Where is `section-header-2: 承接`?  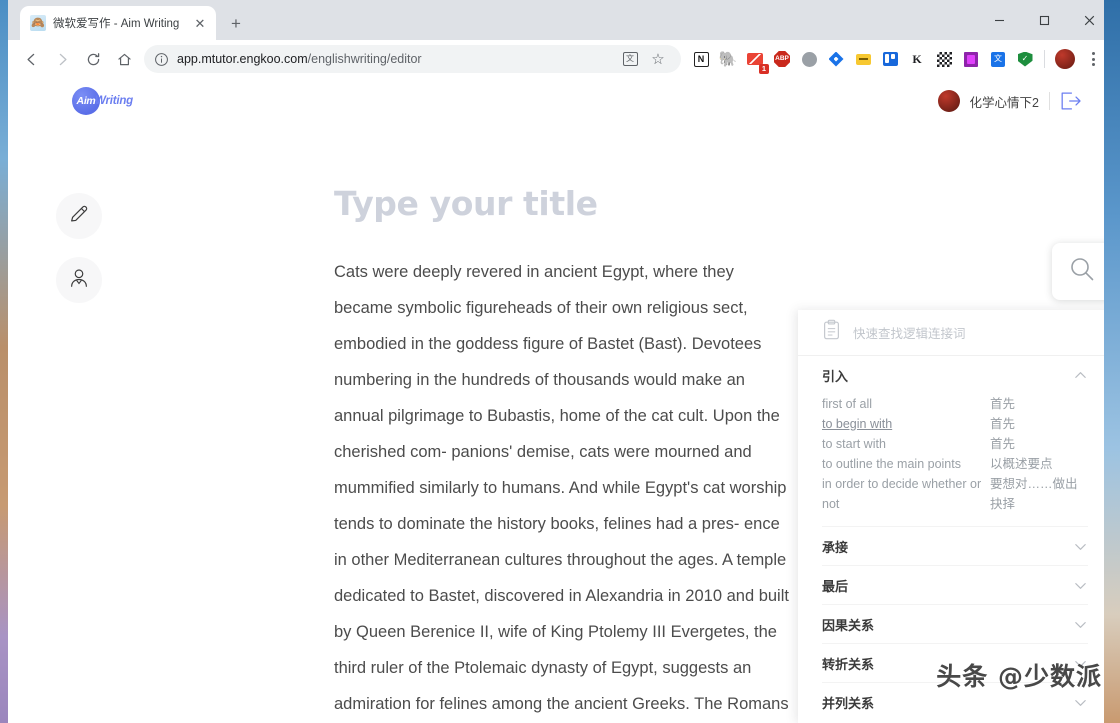 section-header-2: 承接 is located at coordinates (955, 546).